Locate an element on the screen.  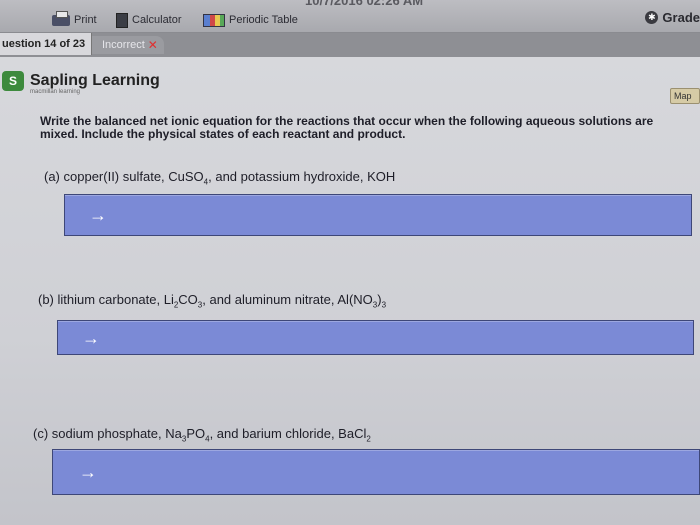
print-button: Print is located at coordinates (74, 19).